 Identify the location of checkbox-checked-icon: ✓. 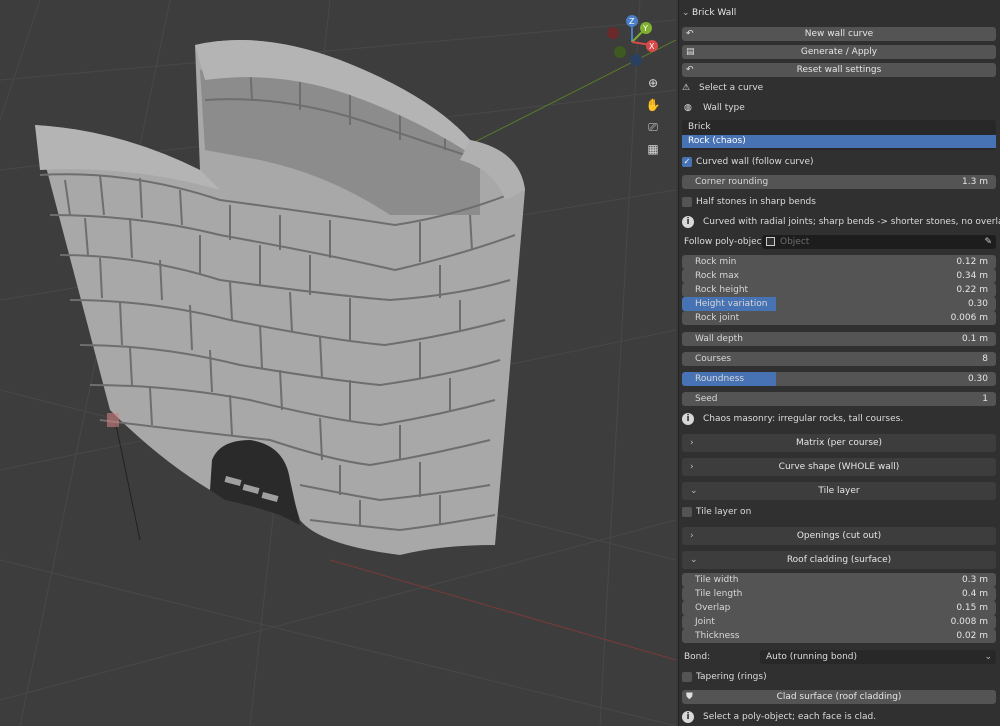
(687, 162).